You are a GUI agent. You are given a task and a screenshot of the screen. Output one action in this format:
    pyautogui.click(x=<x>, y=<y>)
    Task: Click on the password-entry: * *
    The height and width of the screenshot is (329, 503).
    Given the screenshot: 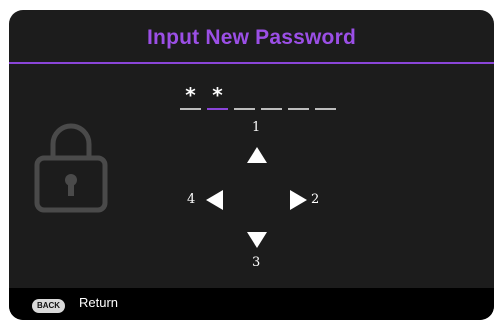 What is the action you would take?
    pyautogui.click(x=260, y=97)
    